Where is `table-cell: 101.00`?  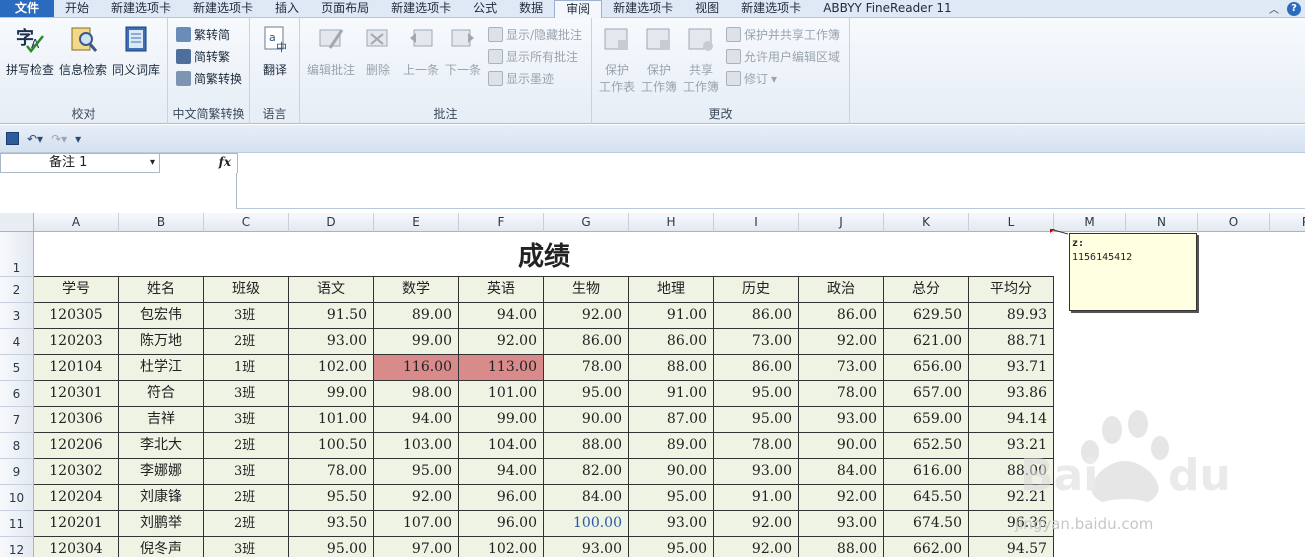 table-cell: 101.00 is located at coordinates (501, 394).